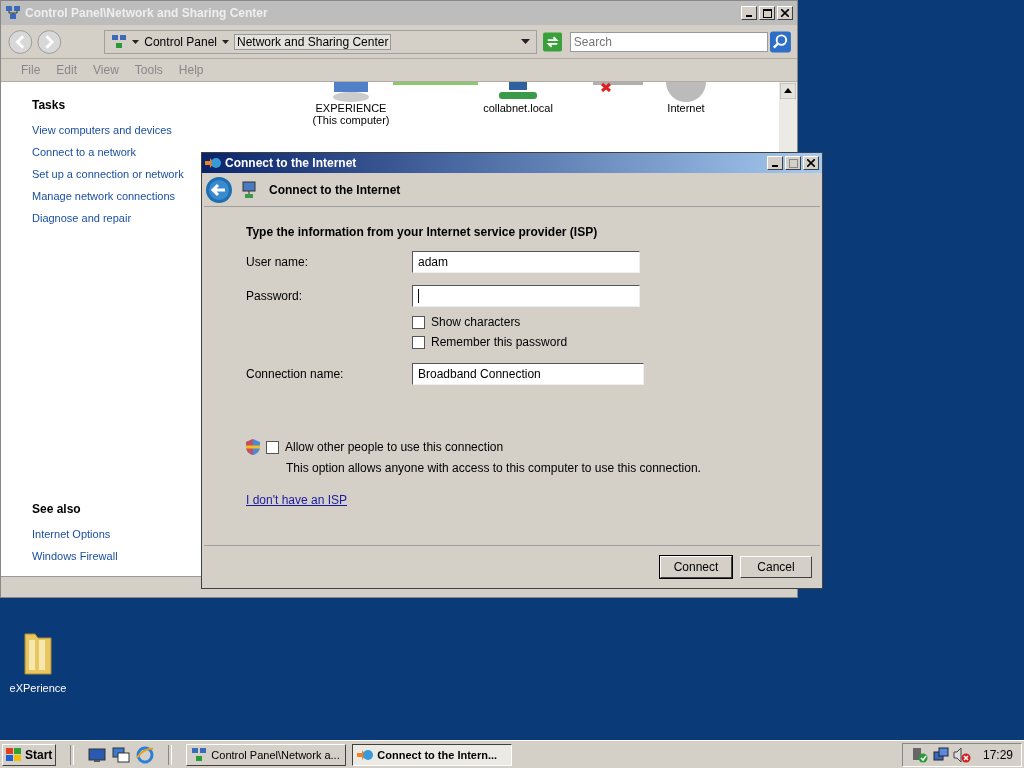 The image size is (1024, 768). What do you see at coordinates (776, 567) in the screenshot?
I see `dialog-button: Cancel` at bounding box center [776, 567].